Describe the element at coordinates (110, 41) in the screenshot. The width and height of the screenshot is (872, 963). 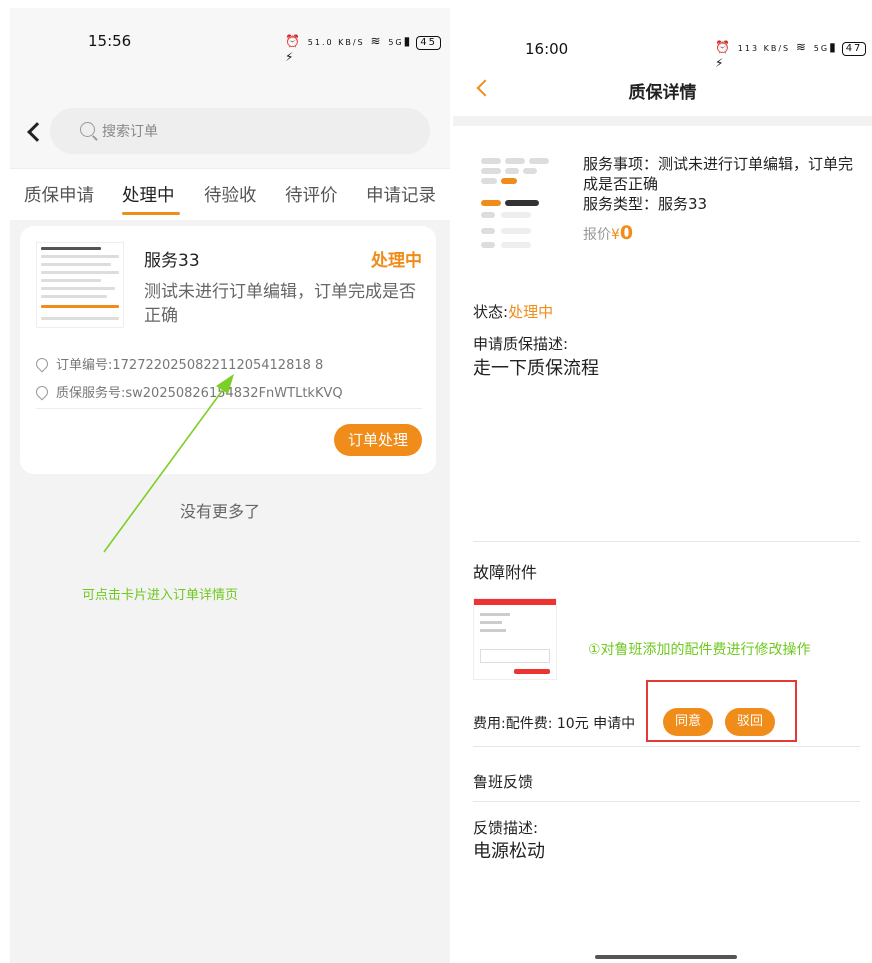
I see `left-status-time: 15:56` at that location.